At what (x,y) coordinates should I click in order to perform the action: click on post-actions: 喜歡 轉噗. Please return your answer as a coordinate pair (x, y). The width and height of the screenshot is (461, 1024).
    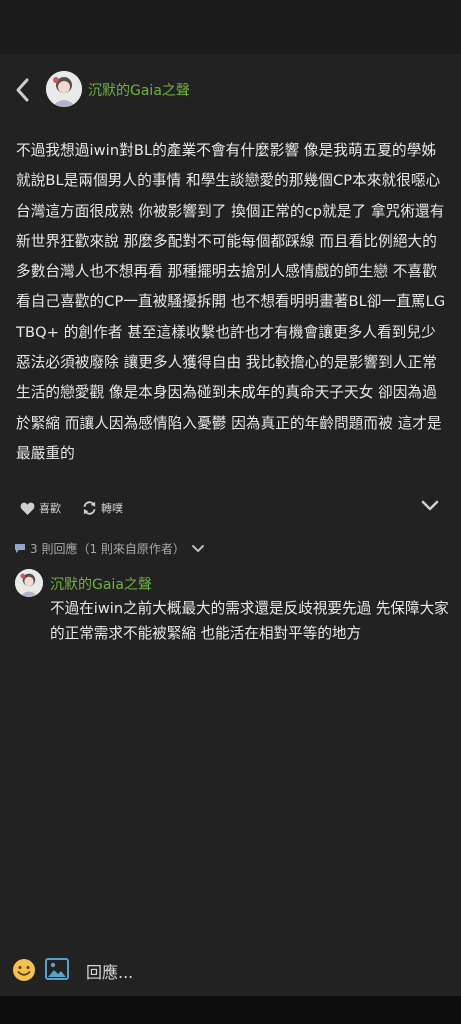
    Looking at the image, I should click on (230, 509).